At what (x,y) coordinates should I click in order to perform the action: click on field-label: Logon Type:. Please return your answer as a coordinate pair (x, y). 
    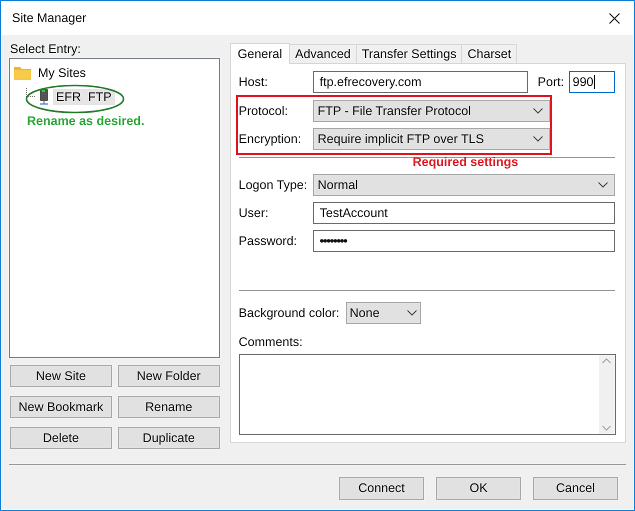
    Looking at the image, I should click on (273, 185).